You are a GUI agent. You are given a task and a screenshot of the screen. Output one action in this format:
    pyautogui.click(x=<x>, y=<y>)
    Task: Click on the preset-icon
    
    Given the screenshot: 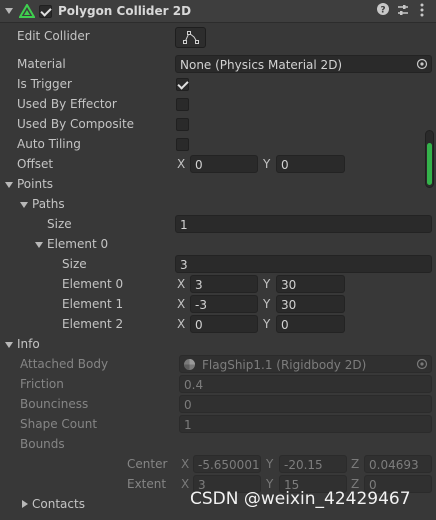 What is the action you would take?
    pyautogui.click(x=403, y=11)
    